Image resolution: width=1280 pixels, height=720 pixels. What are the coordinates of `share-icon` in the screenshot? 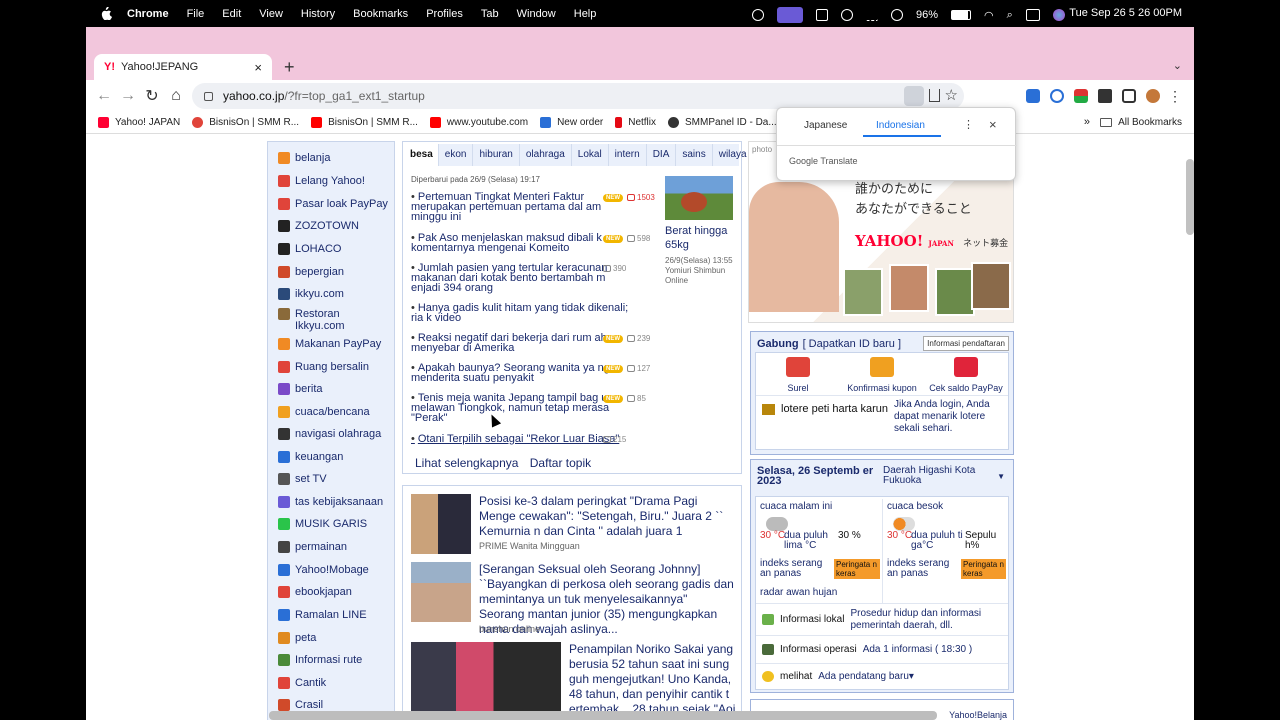 It's located at (934, 95).